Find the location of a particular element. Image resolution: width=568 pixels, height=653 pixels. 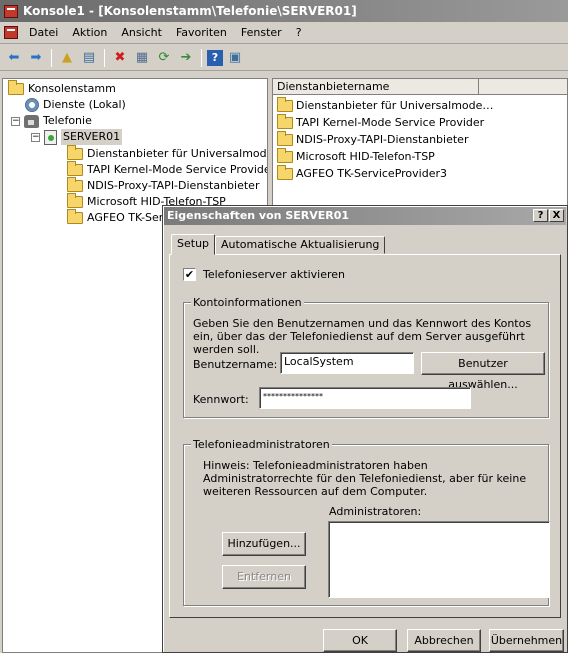

menu-datei: Datei is located at coordinates (43, 33).